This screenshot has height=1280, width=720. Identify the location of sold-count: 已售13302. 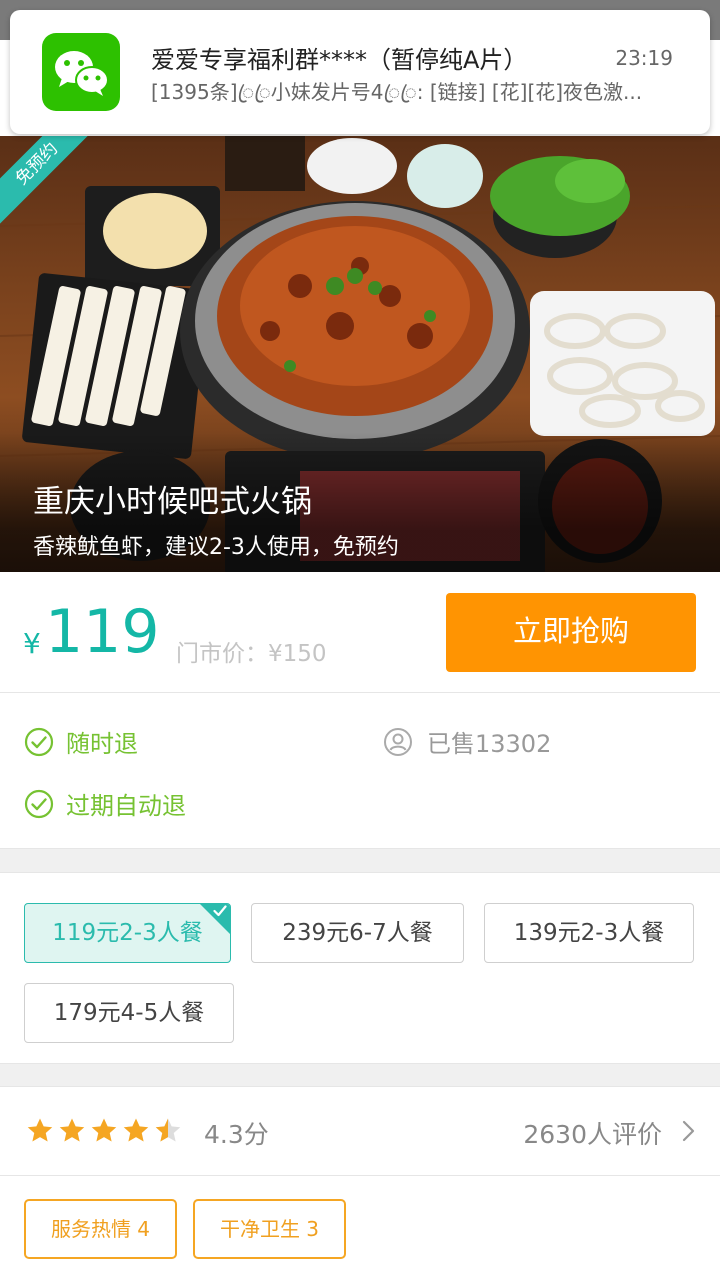
(467, 741).